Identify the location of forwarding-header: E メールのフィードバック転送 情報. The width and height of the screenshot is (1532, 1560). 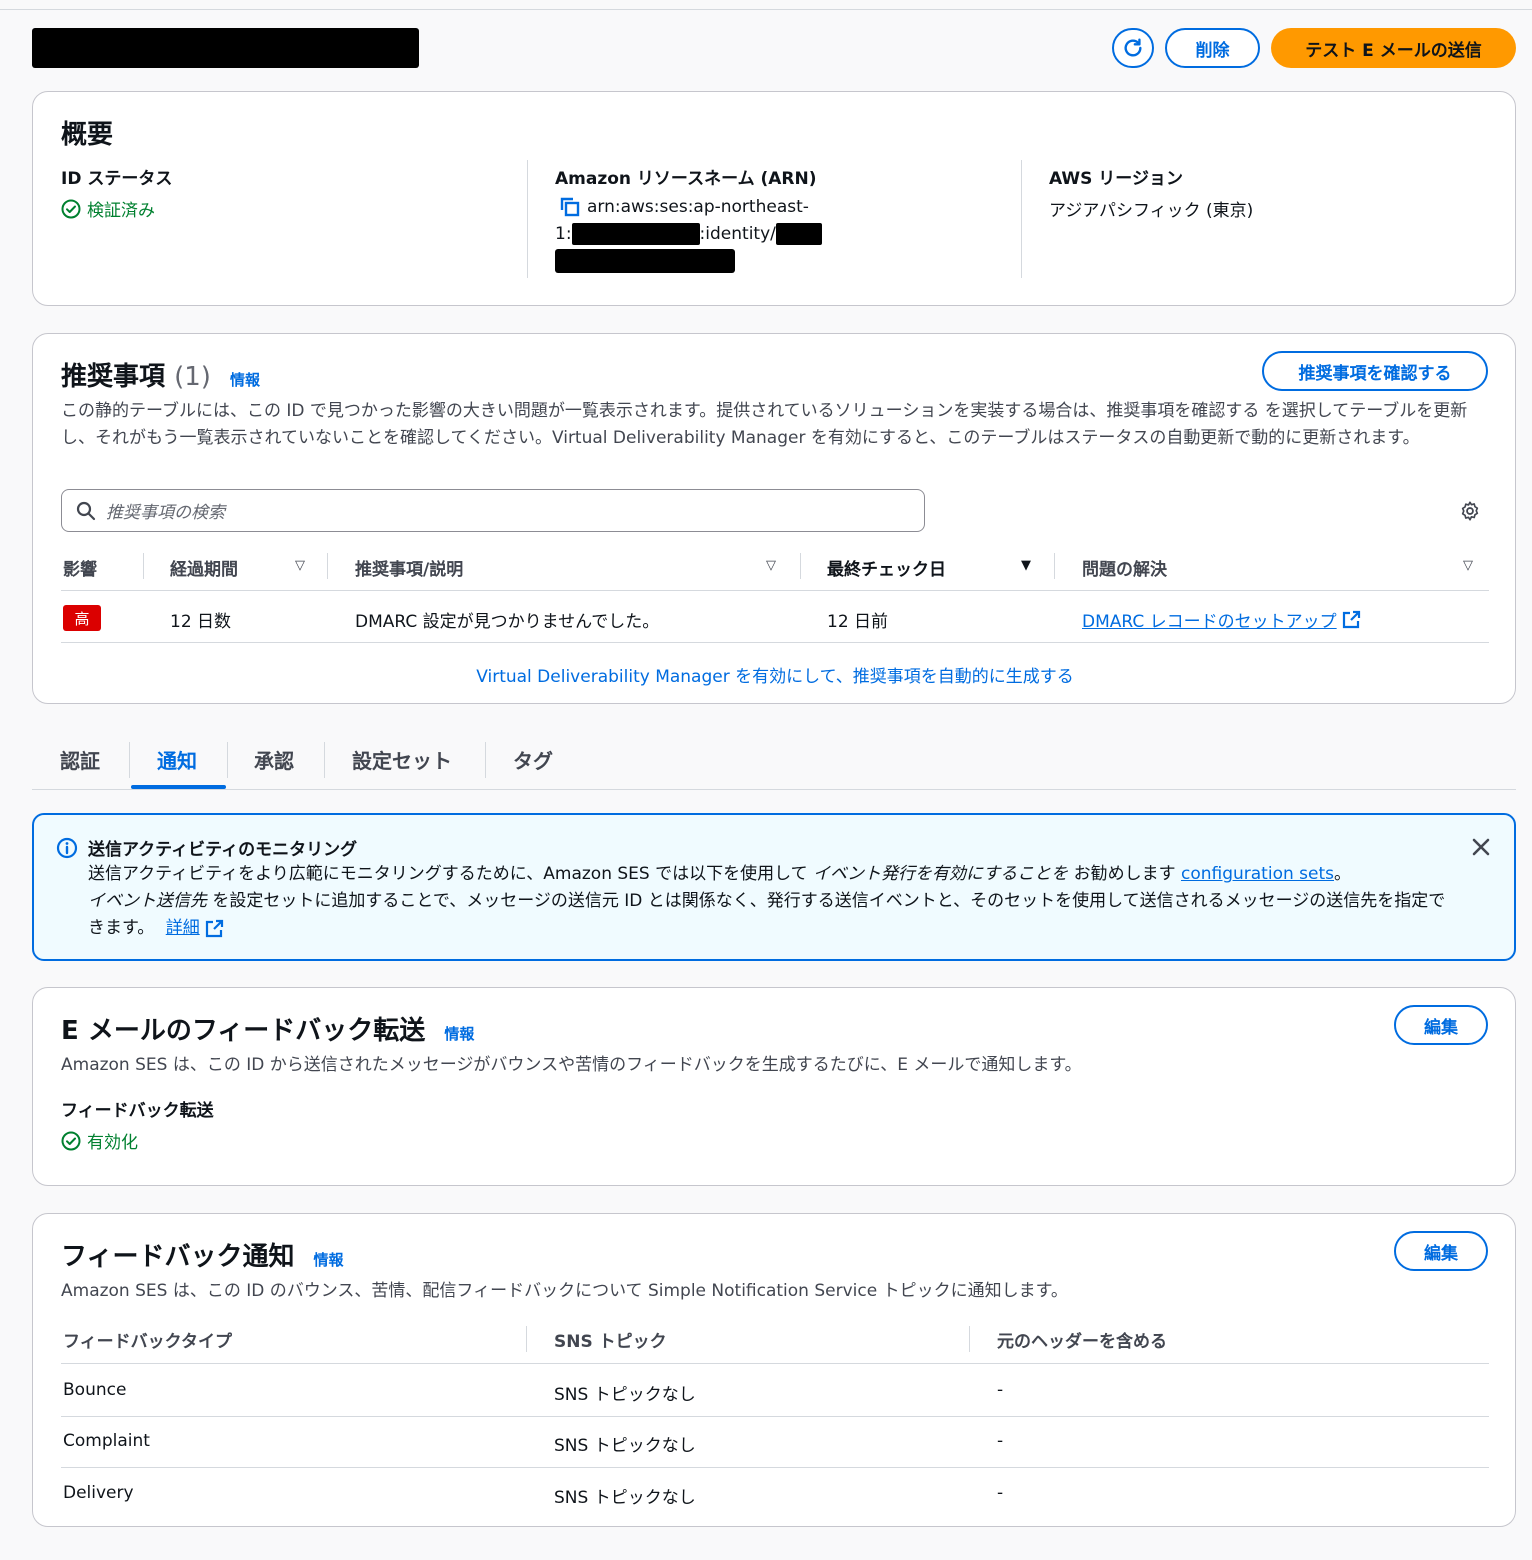
(267, 1028).